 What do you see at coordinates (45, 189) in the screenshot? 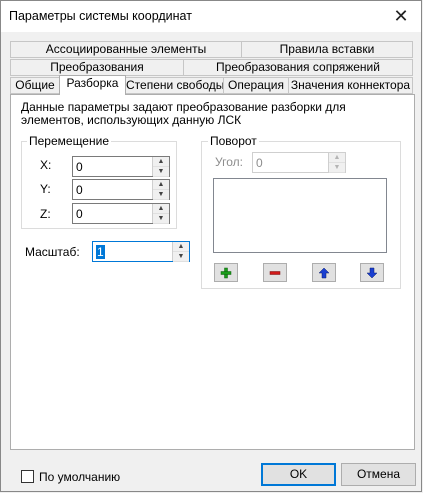
I see `y-label: Y:` at bounding box center [45, 189].